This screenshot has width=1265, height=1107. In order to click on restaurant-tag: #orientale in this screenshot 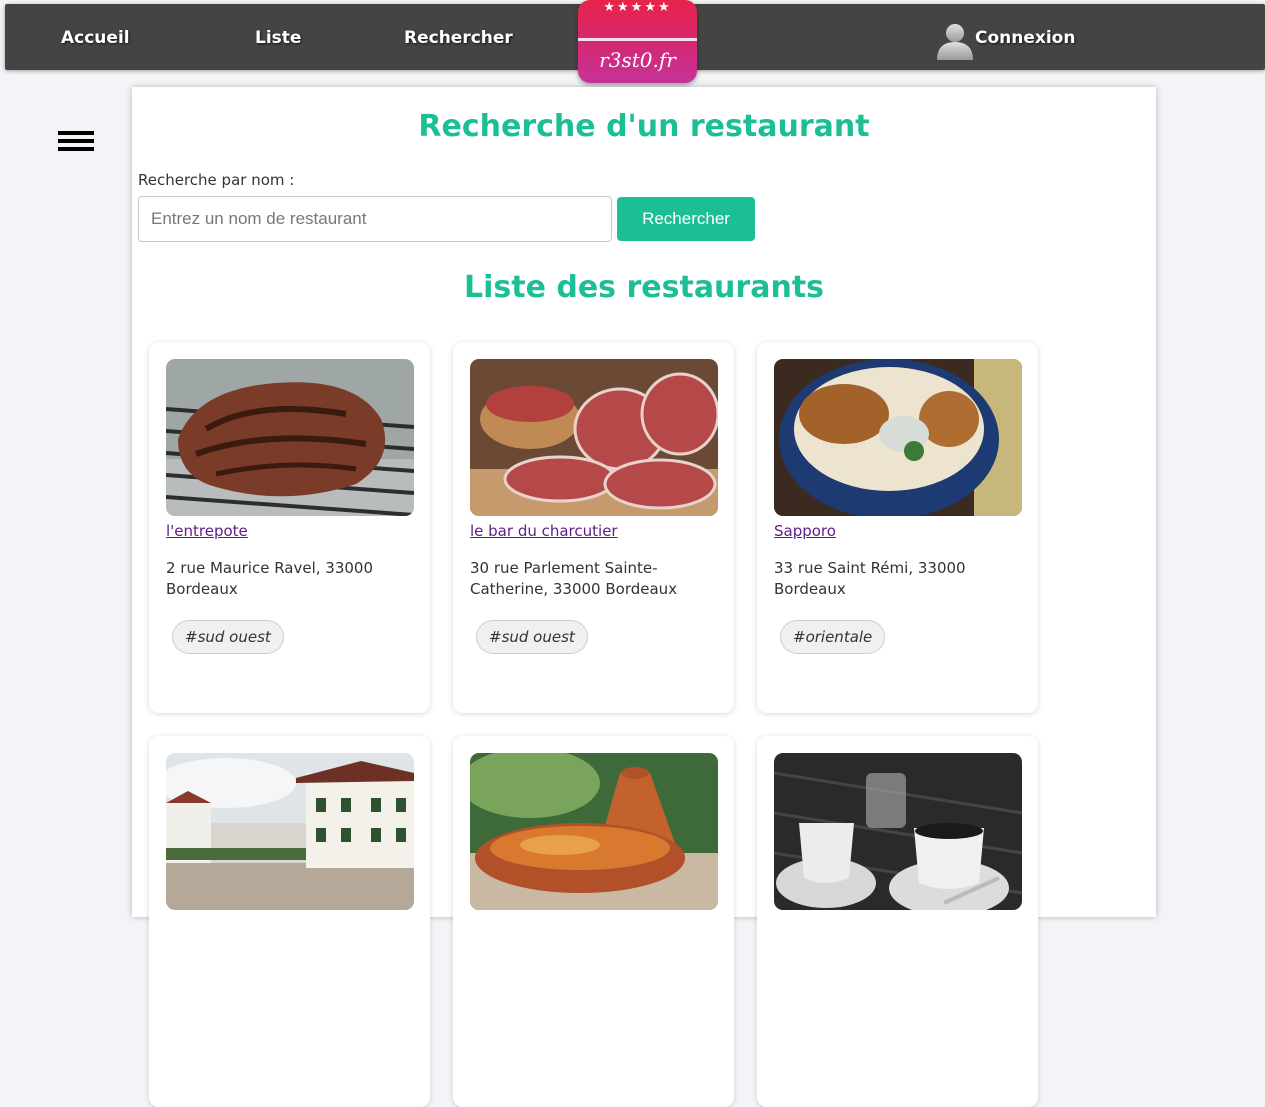, I will do `click(833, 637)`.